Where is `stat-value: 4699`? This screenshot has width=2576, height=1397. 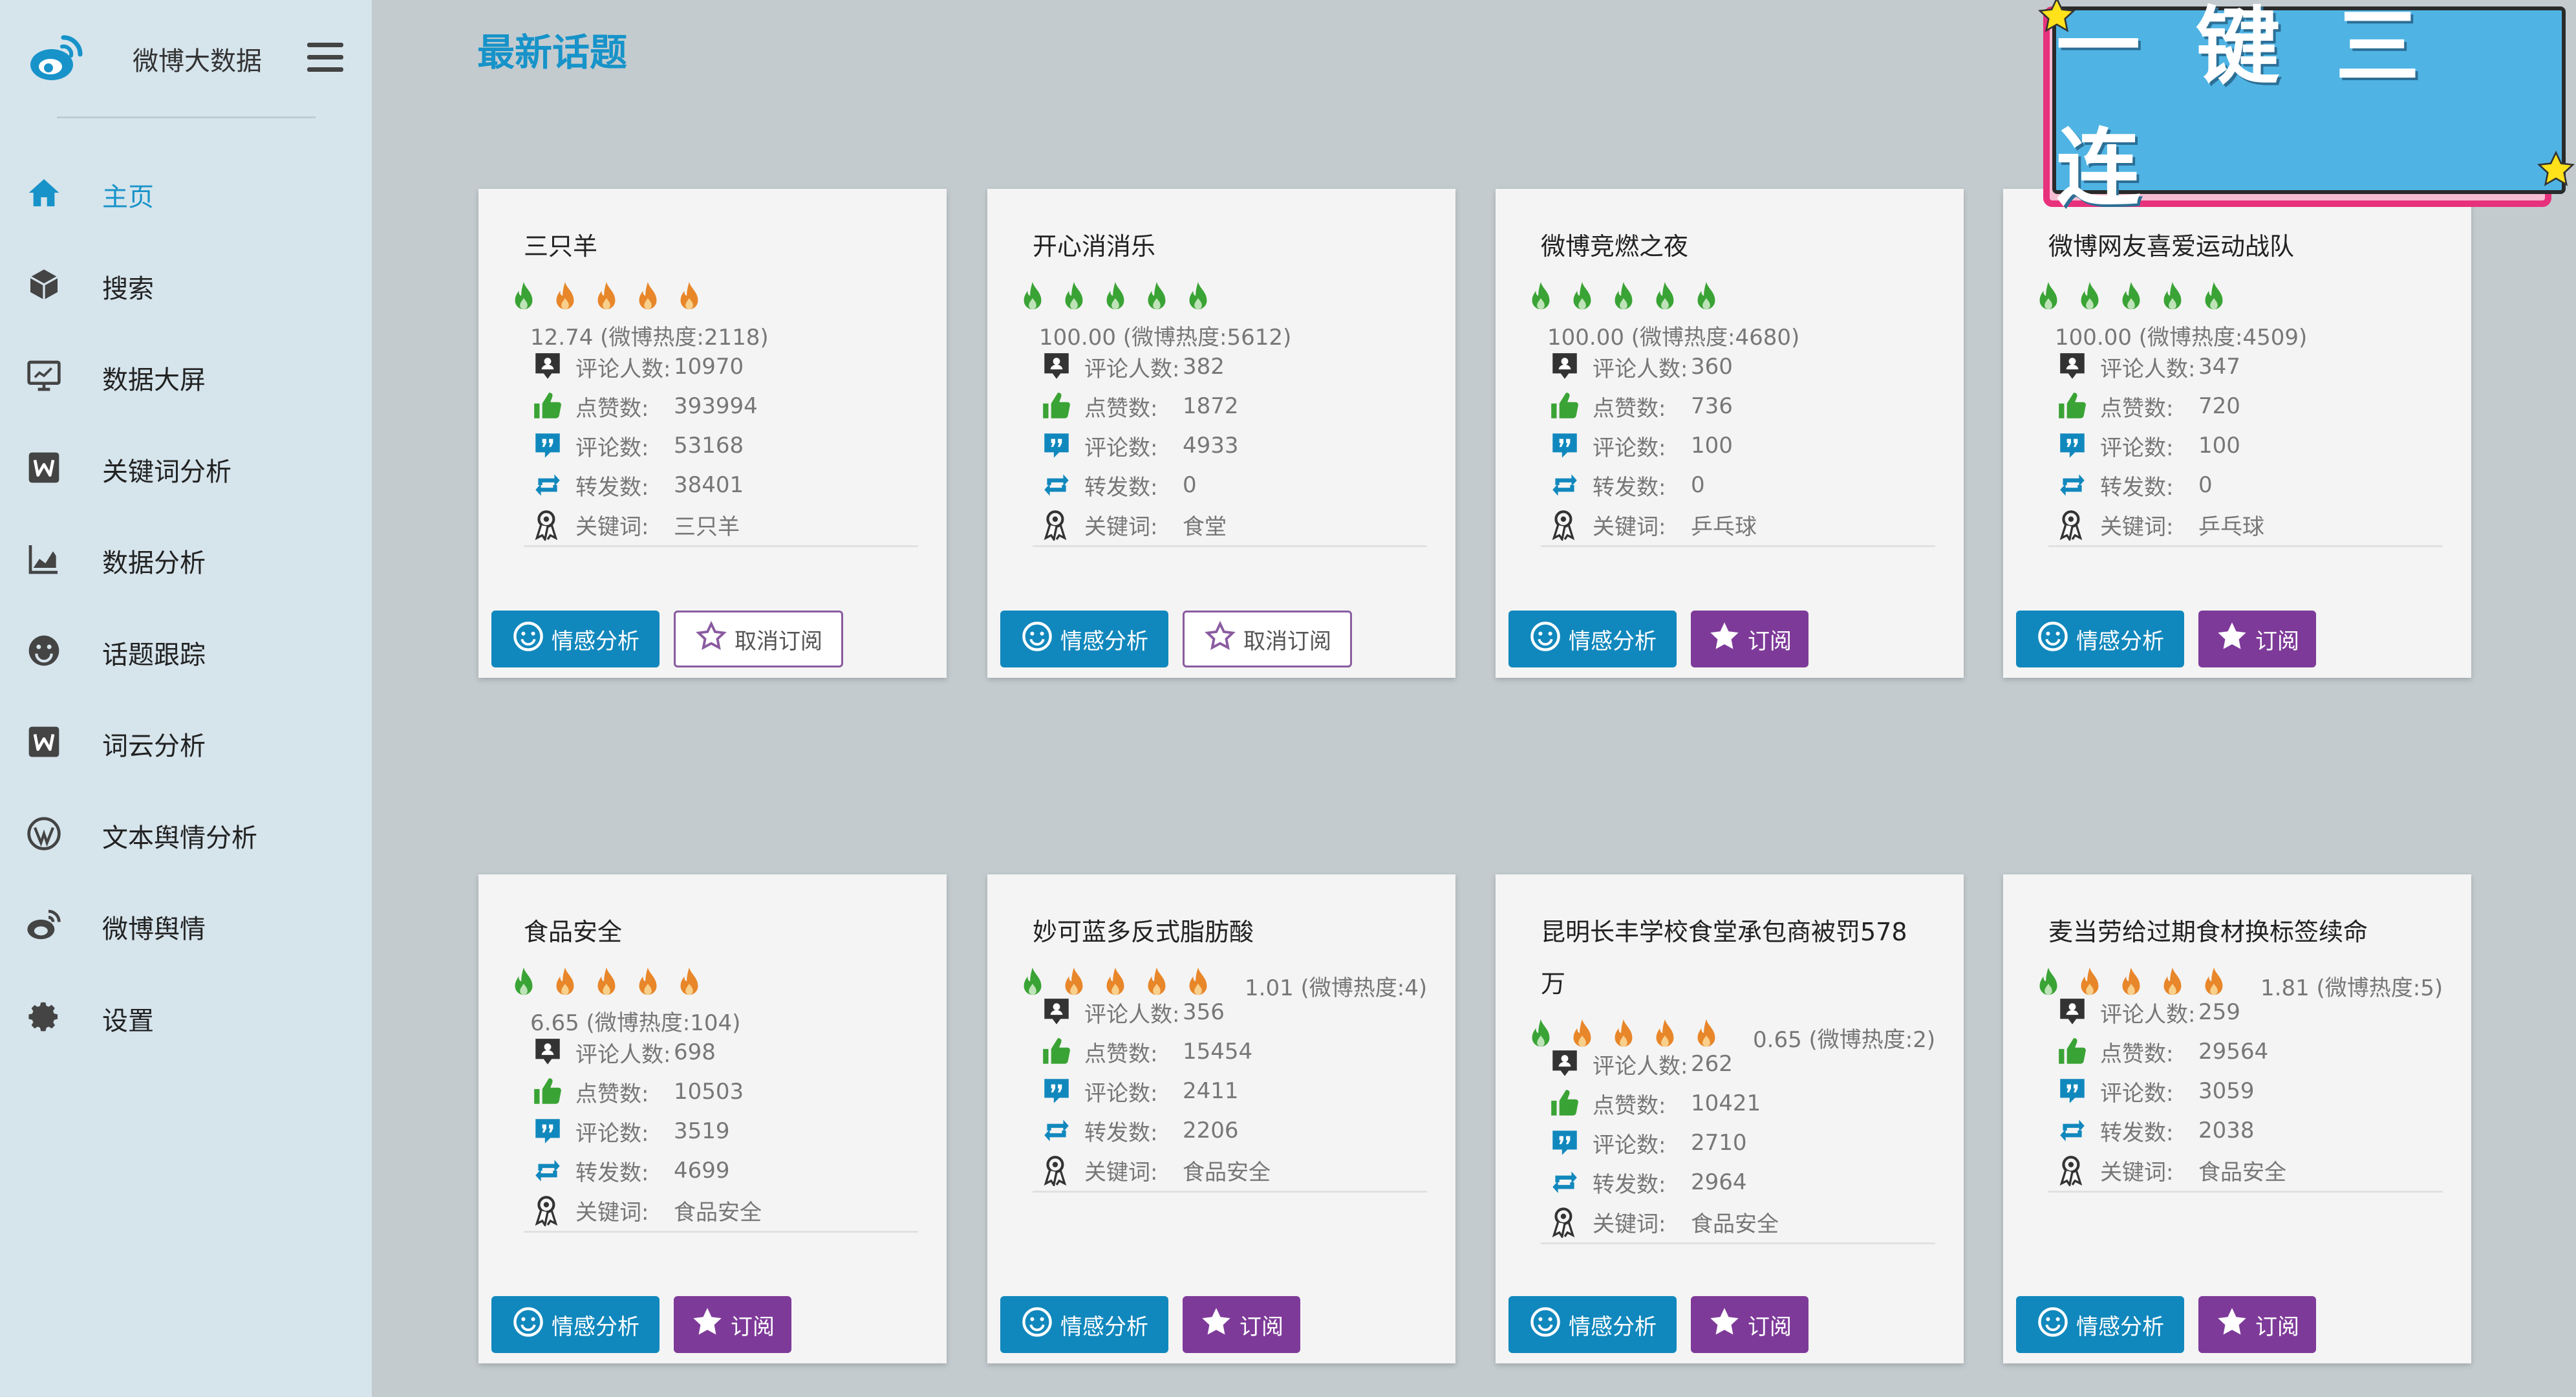 stat-value: 4699 is located at coordinates (702, 1171).